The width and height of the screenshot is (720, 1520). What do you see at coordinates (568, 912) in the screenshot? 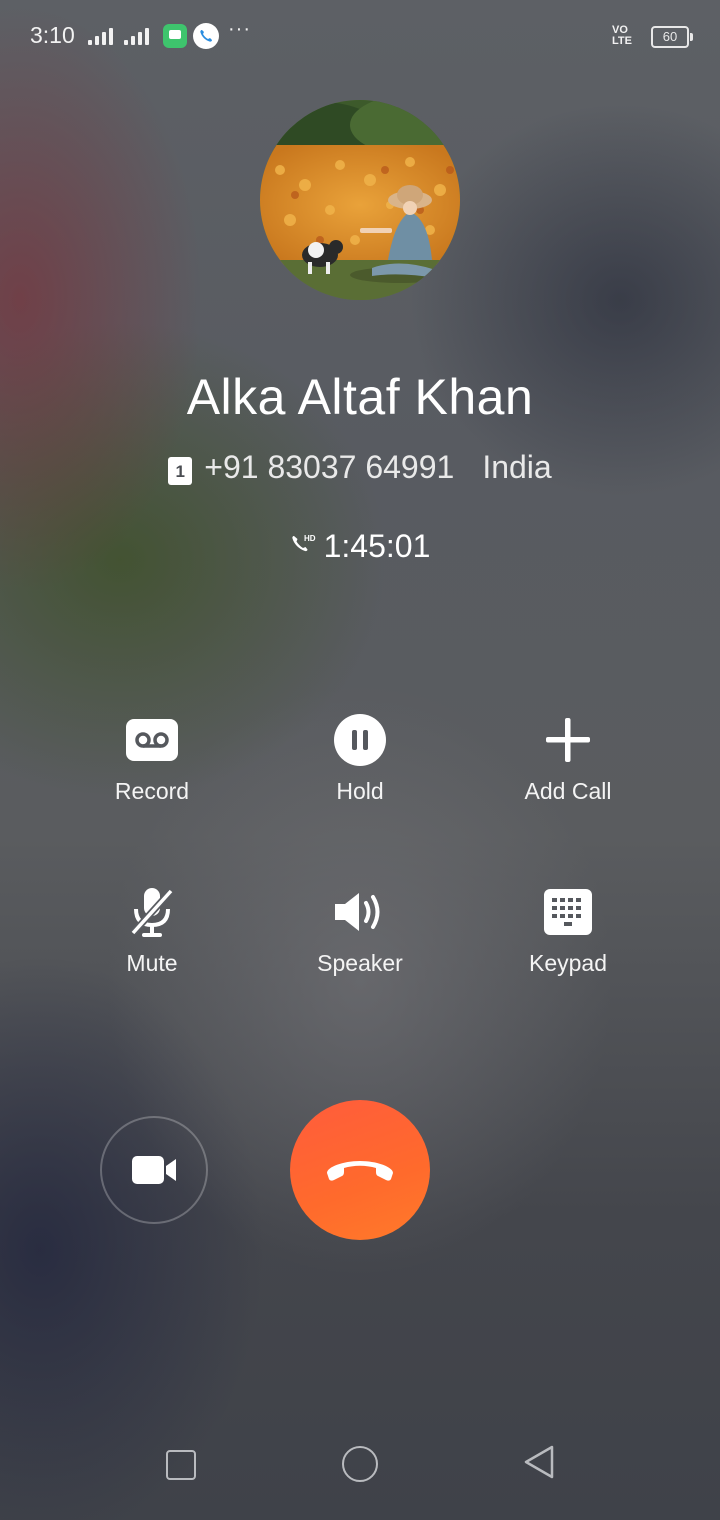
I see `keypad-icon` at bounding box center [568, 912].